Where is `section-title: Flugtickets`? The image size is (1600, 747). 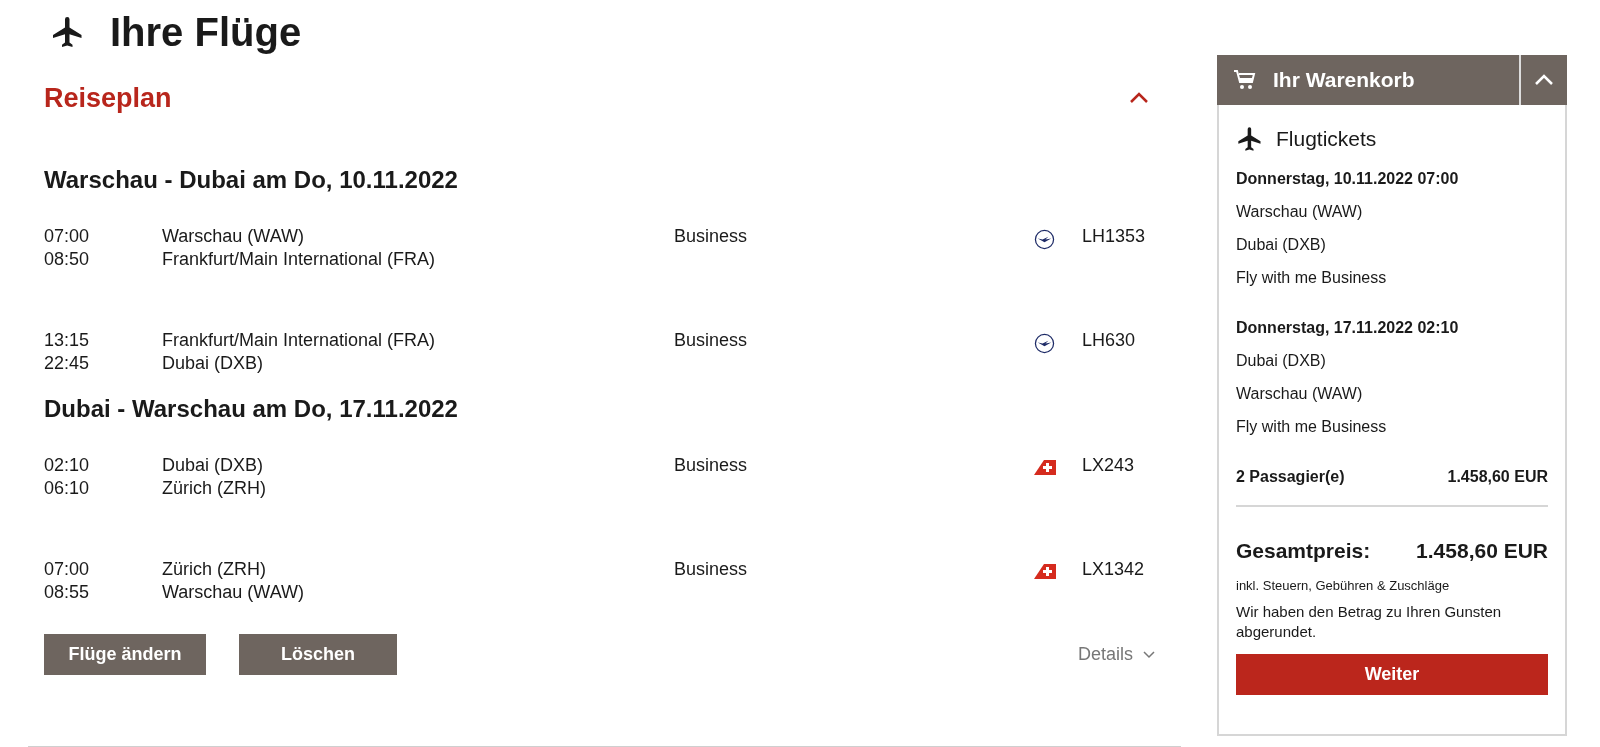 section-title: Flugtickets is located at coordinates (1326, 139).